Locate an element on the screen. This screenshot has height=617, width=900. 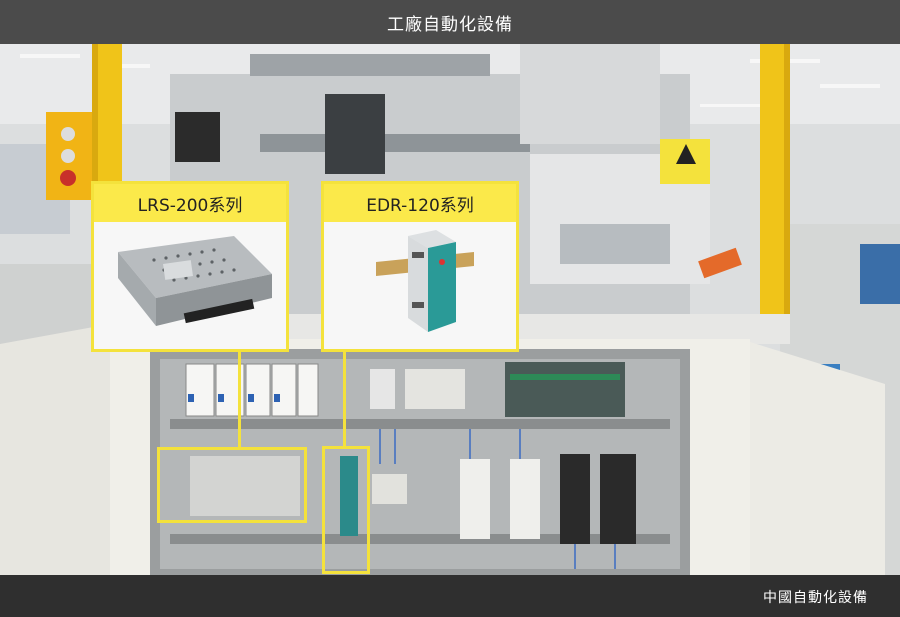
edr-120-label: EDR-120系列 is located at coordinates (420, 203).